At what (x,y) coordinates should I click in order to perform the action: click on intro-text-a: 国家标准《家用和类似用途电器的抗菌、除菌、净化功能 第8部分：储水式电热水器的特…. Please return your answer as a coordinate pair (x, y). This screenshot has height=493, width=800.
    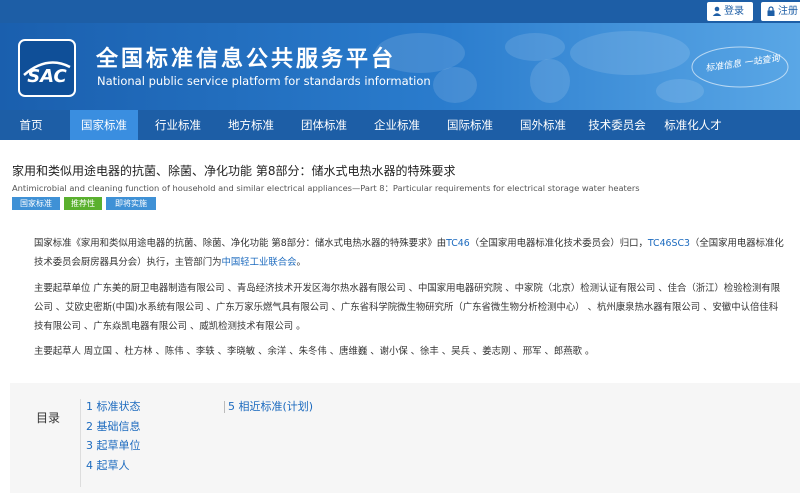
    Looking at the image, I should click on (240, 243).